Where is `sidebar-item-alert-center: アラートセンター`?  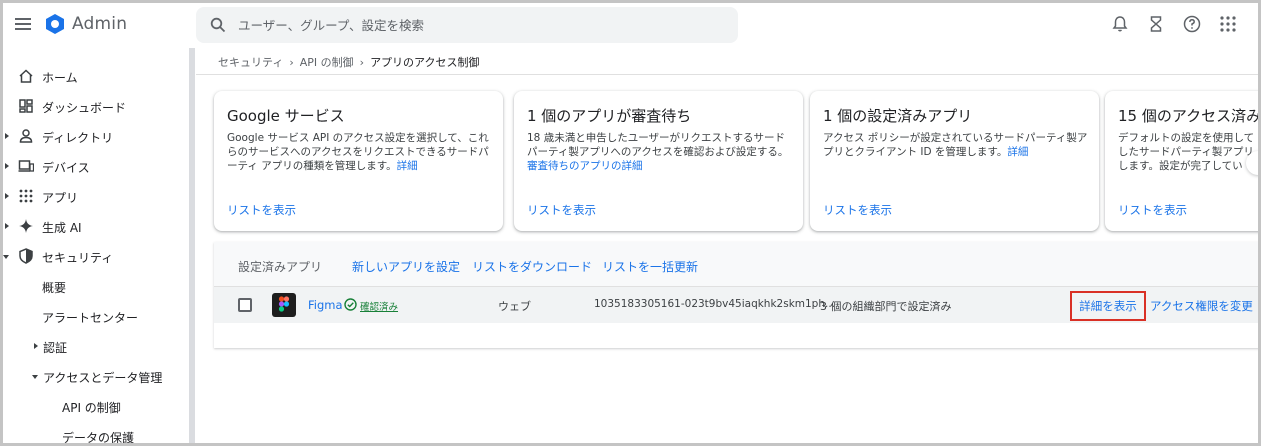
sidebar-item-alert-center: アラートセンター is located at coordinates (93, 316).